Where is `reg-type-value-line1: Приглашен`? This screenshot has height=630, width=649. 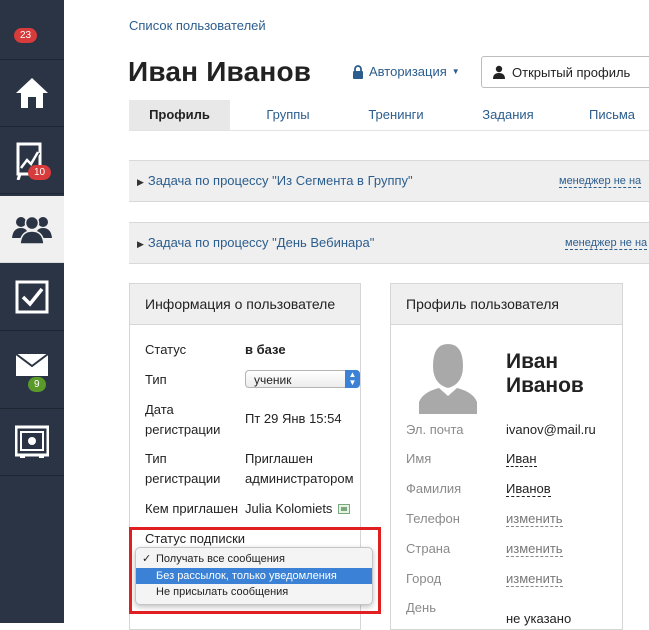
reg-type-value-line1: Приглашен is located at coordinates (279, 458).